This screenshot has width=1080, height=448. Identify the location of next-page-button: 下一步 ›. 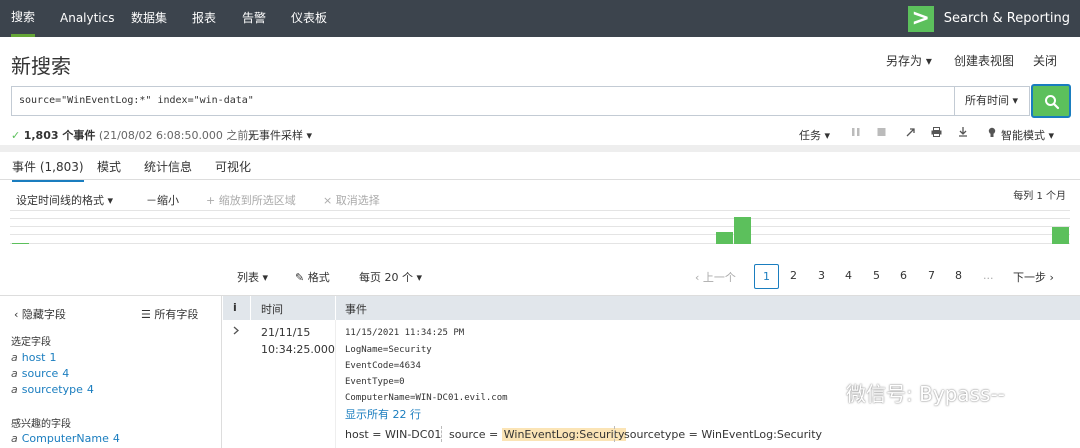
(1033, 277).